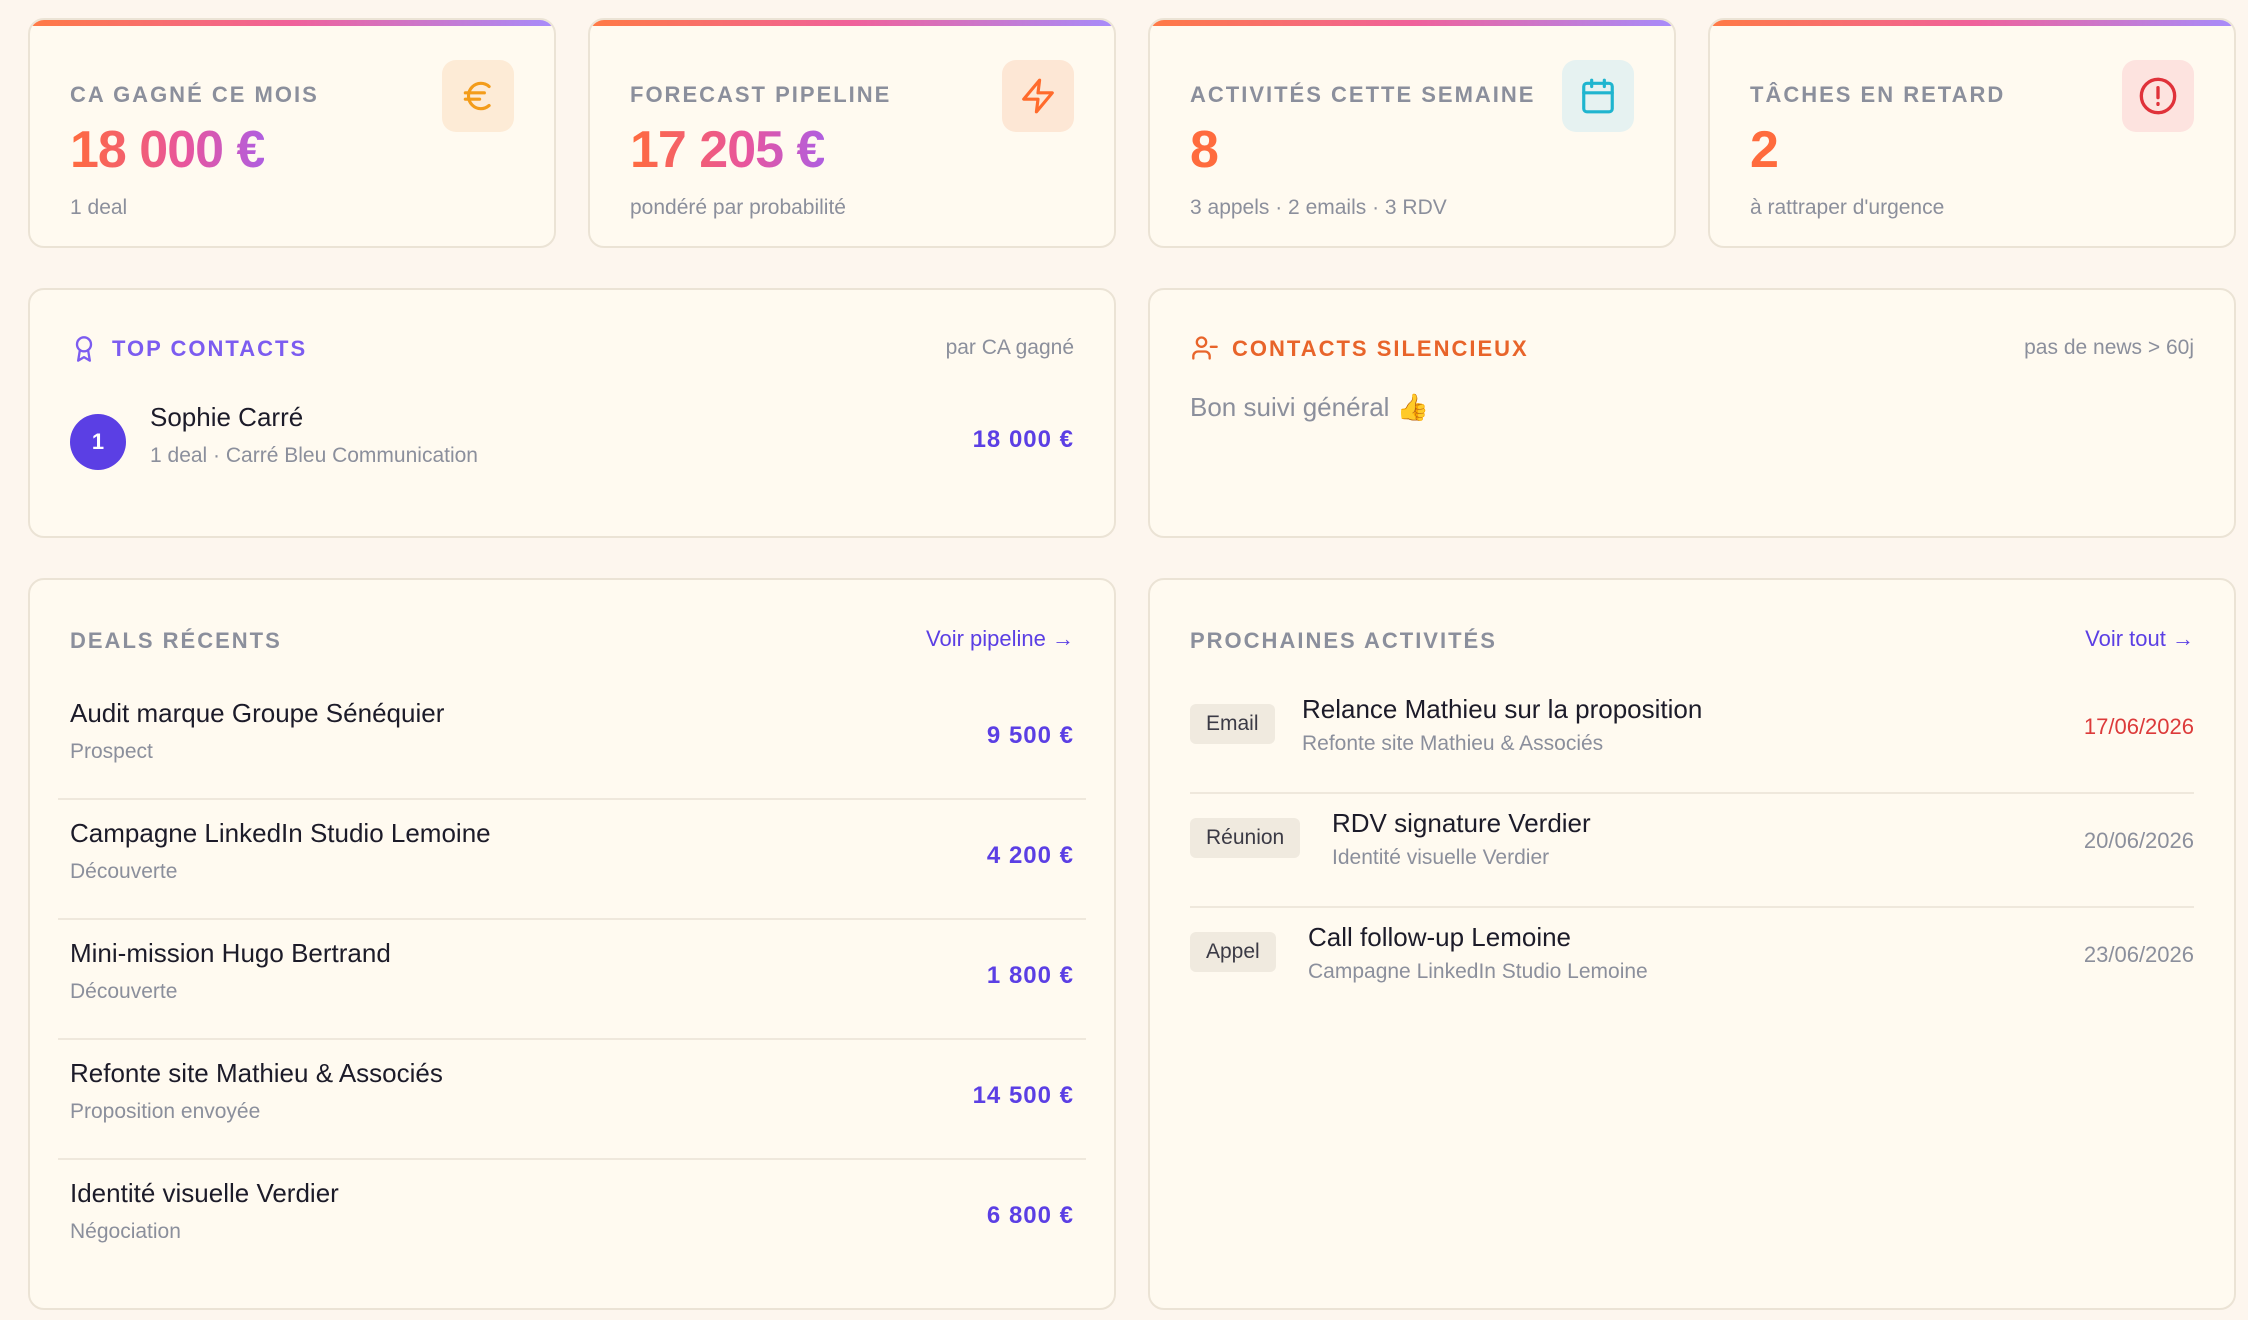 The width and height of the screenshot is (2248, 1320). I want to click on rank-badge: 1, so click(98, 442).